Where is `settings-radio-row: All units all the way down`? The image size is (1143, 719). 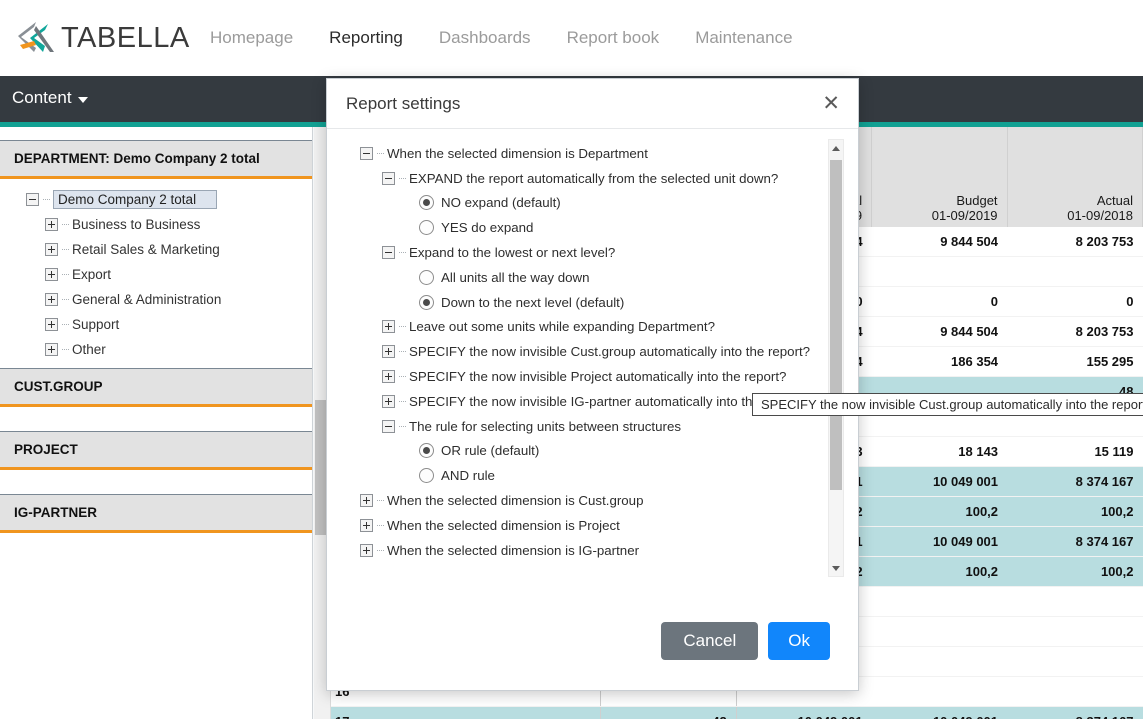
settings-radio-row: All units all the way down is located at coordinates (582, 277).